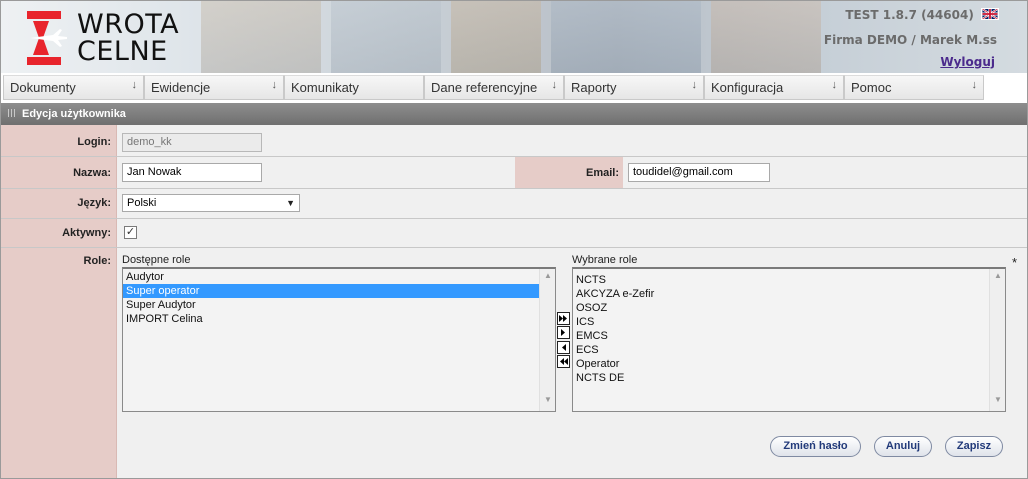 The width and height of the screenshot is (1028, 479). Describe the element at coordinates (130, 232) in the screenshot. I see `active-checkbox: ✓` at that location.